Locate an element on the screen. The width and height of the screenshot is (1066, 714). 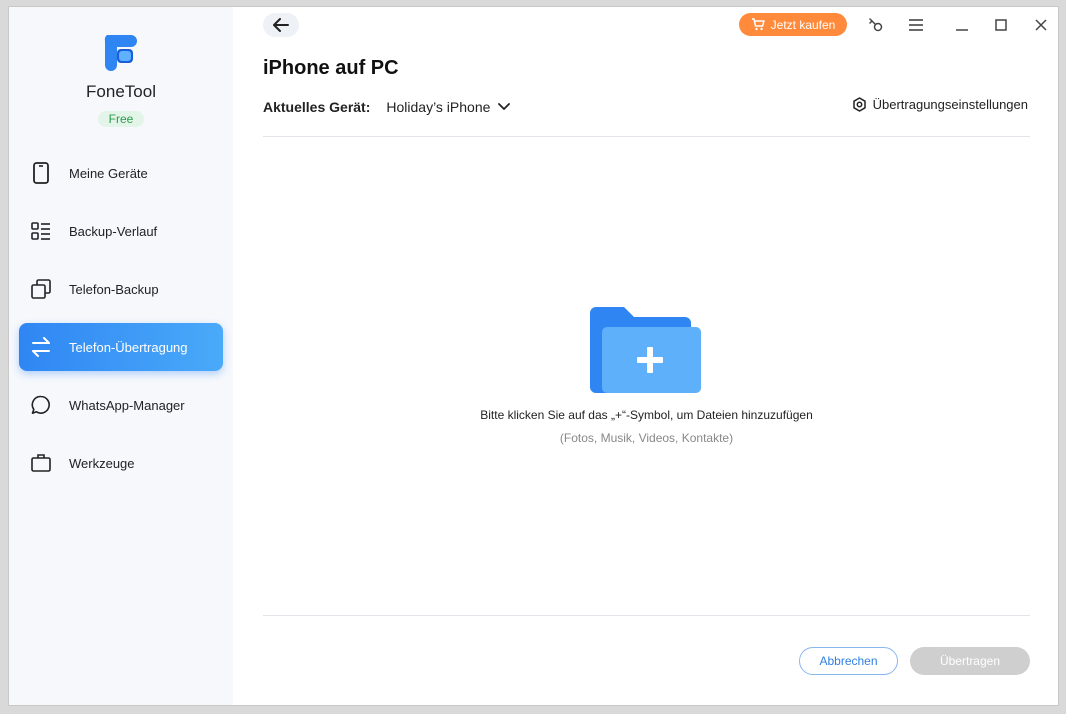
device-row: Aktuelles Gerät: Holiday’s iPhone is located at coordinates (387, 107).